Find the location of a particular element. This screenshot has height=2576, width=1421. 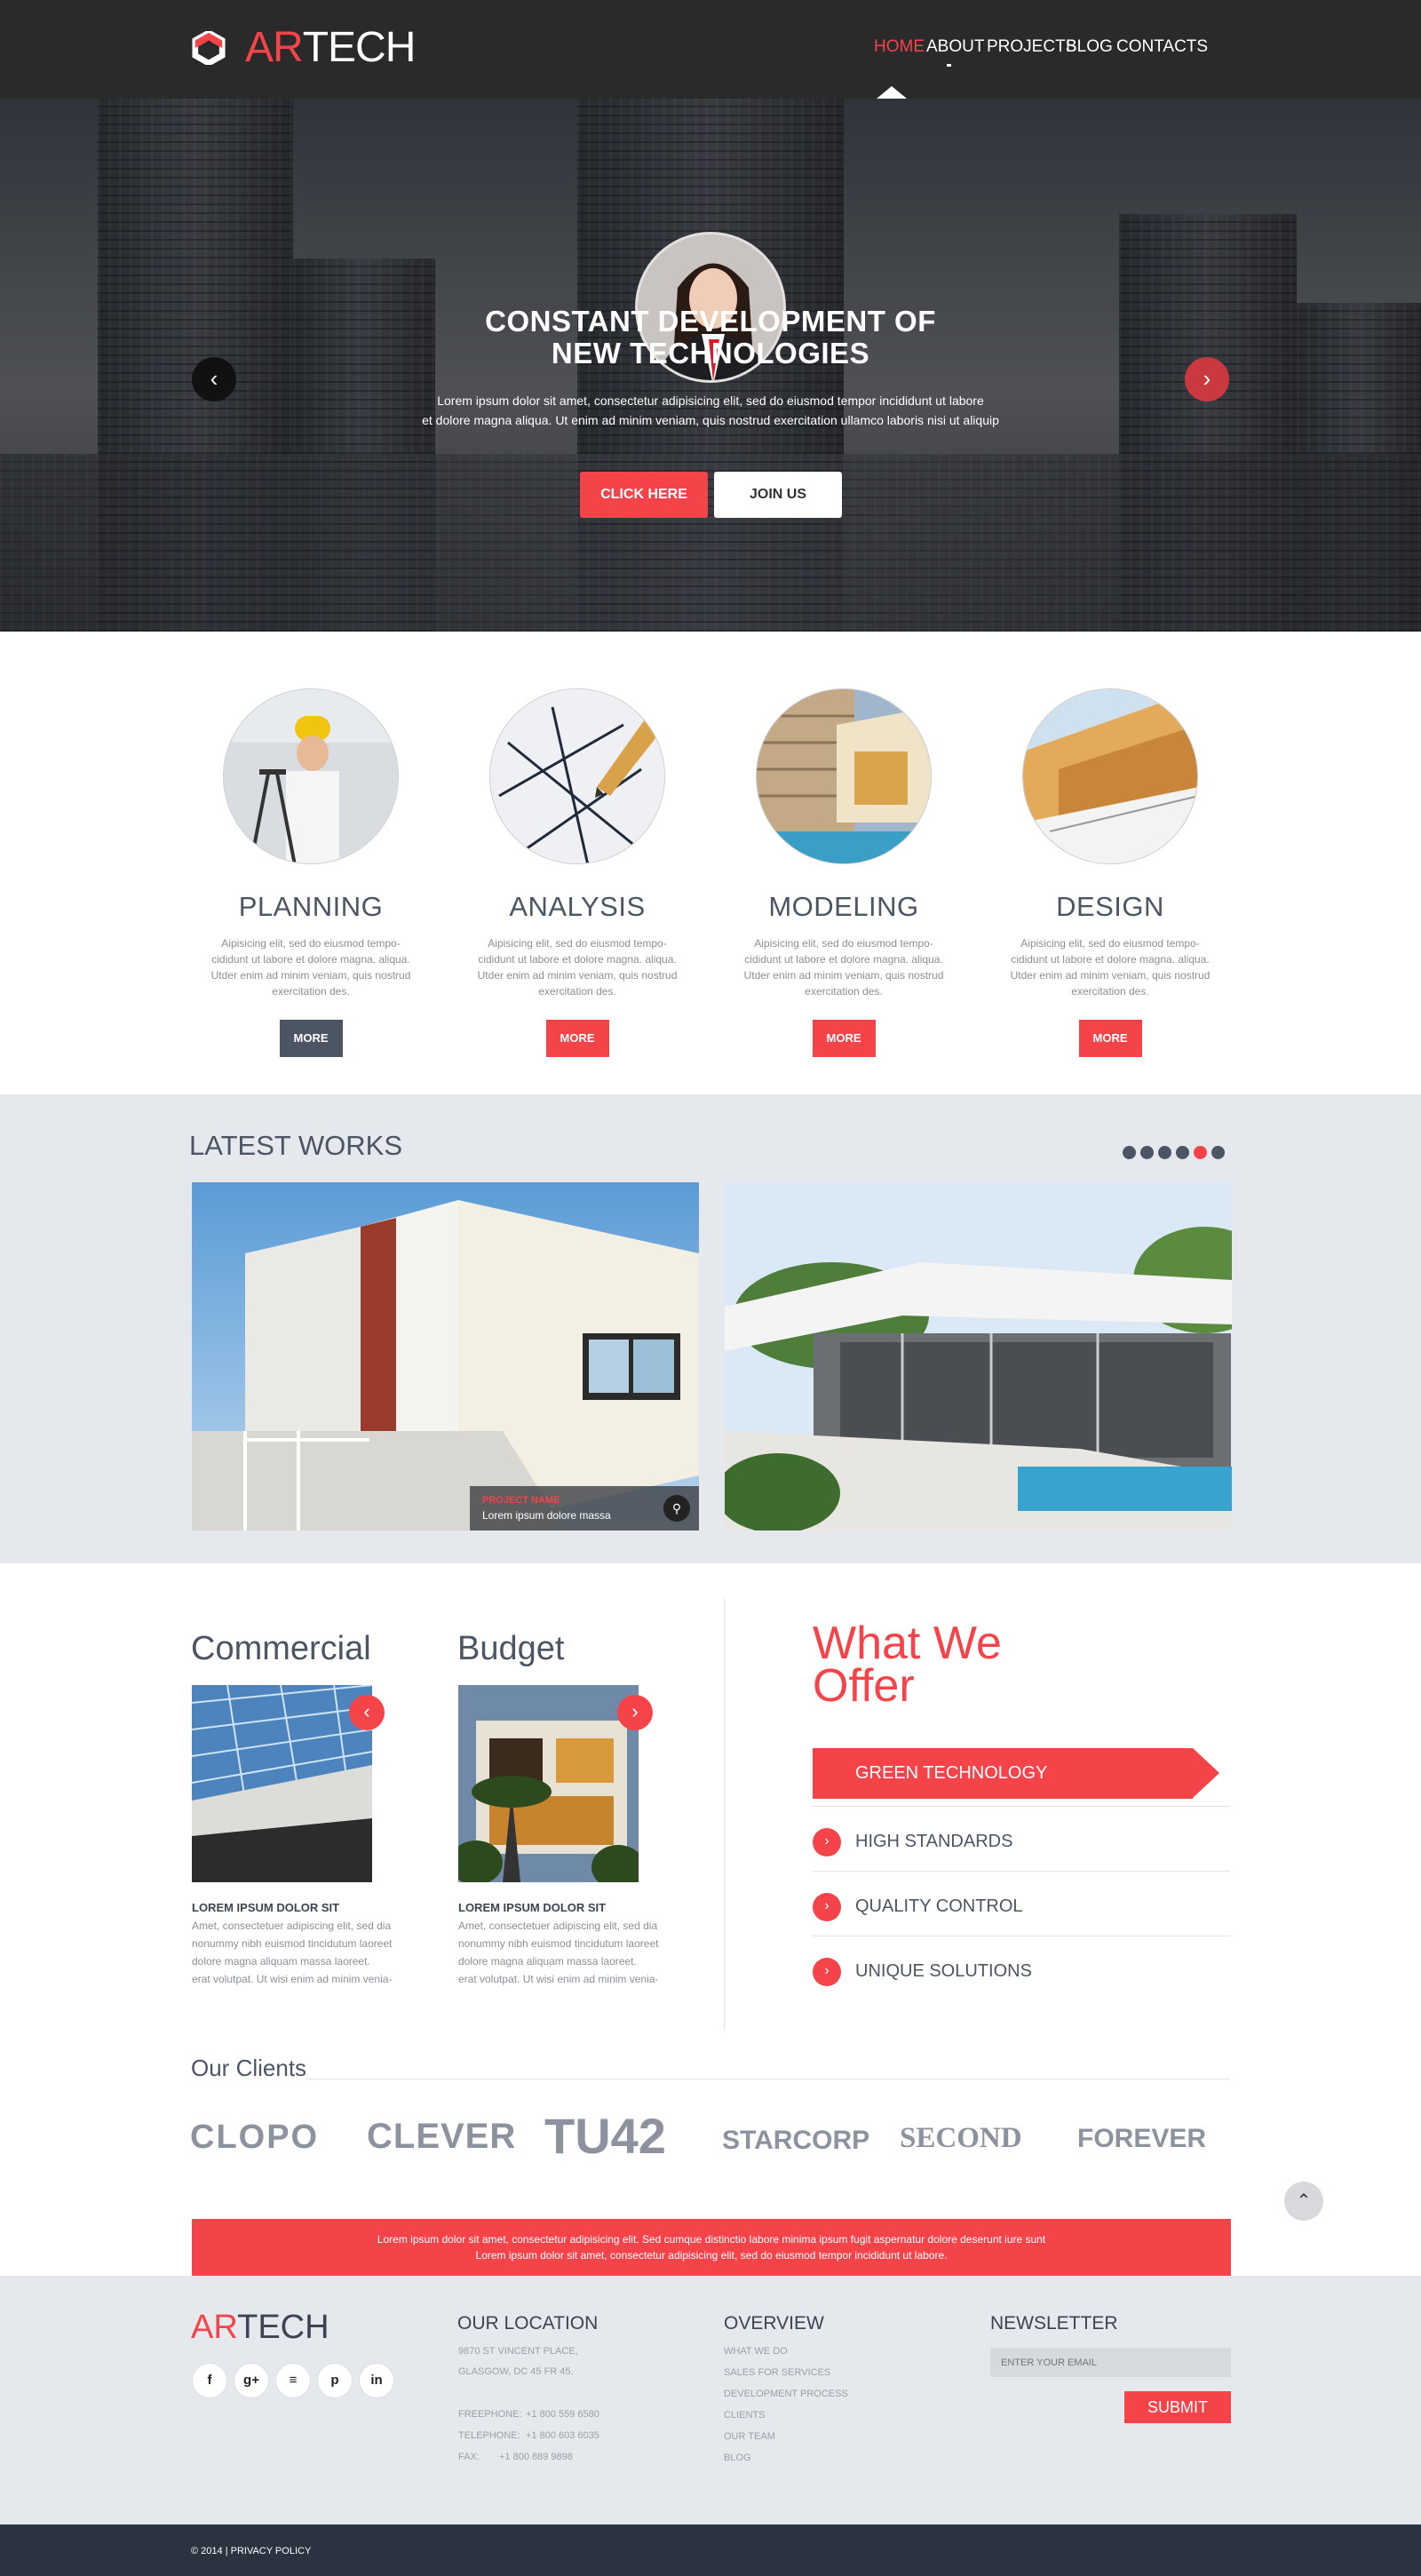

hero-title-line2: NEW TECHNOLOGIES is located at coordinates (710, 353).